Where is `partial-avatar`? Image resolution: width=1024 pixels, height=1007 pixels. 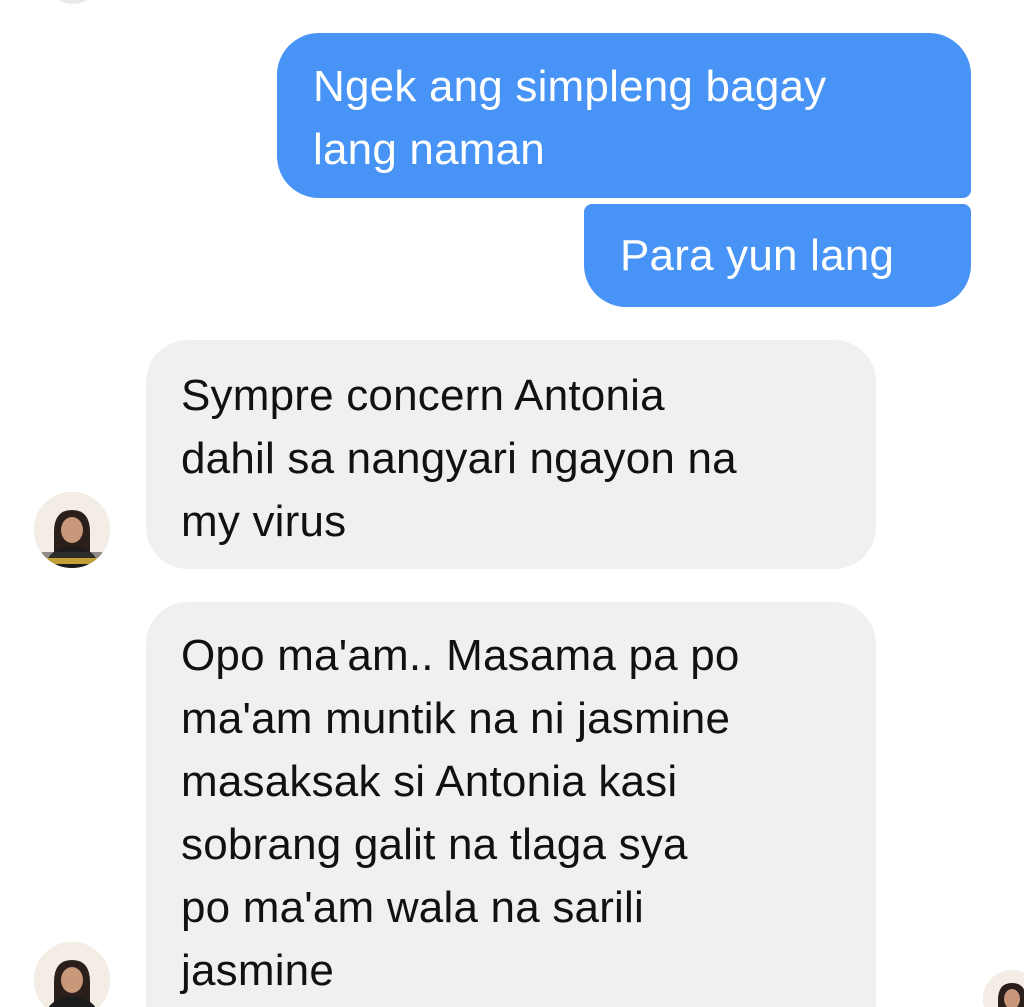 partial-avatar is located at coordinates (73, 2).